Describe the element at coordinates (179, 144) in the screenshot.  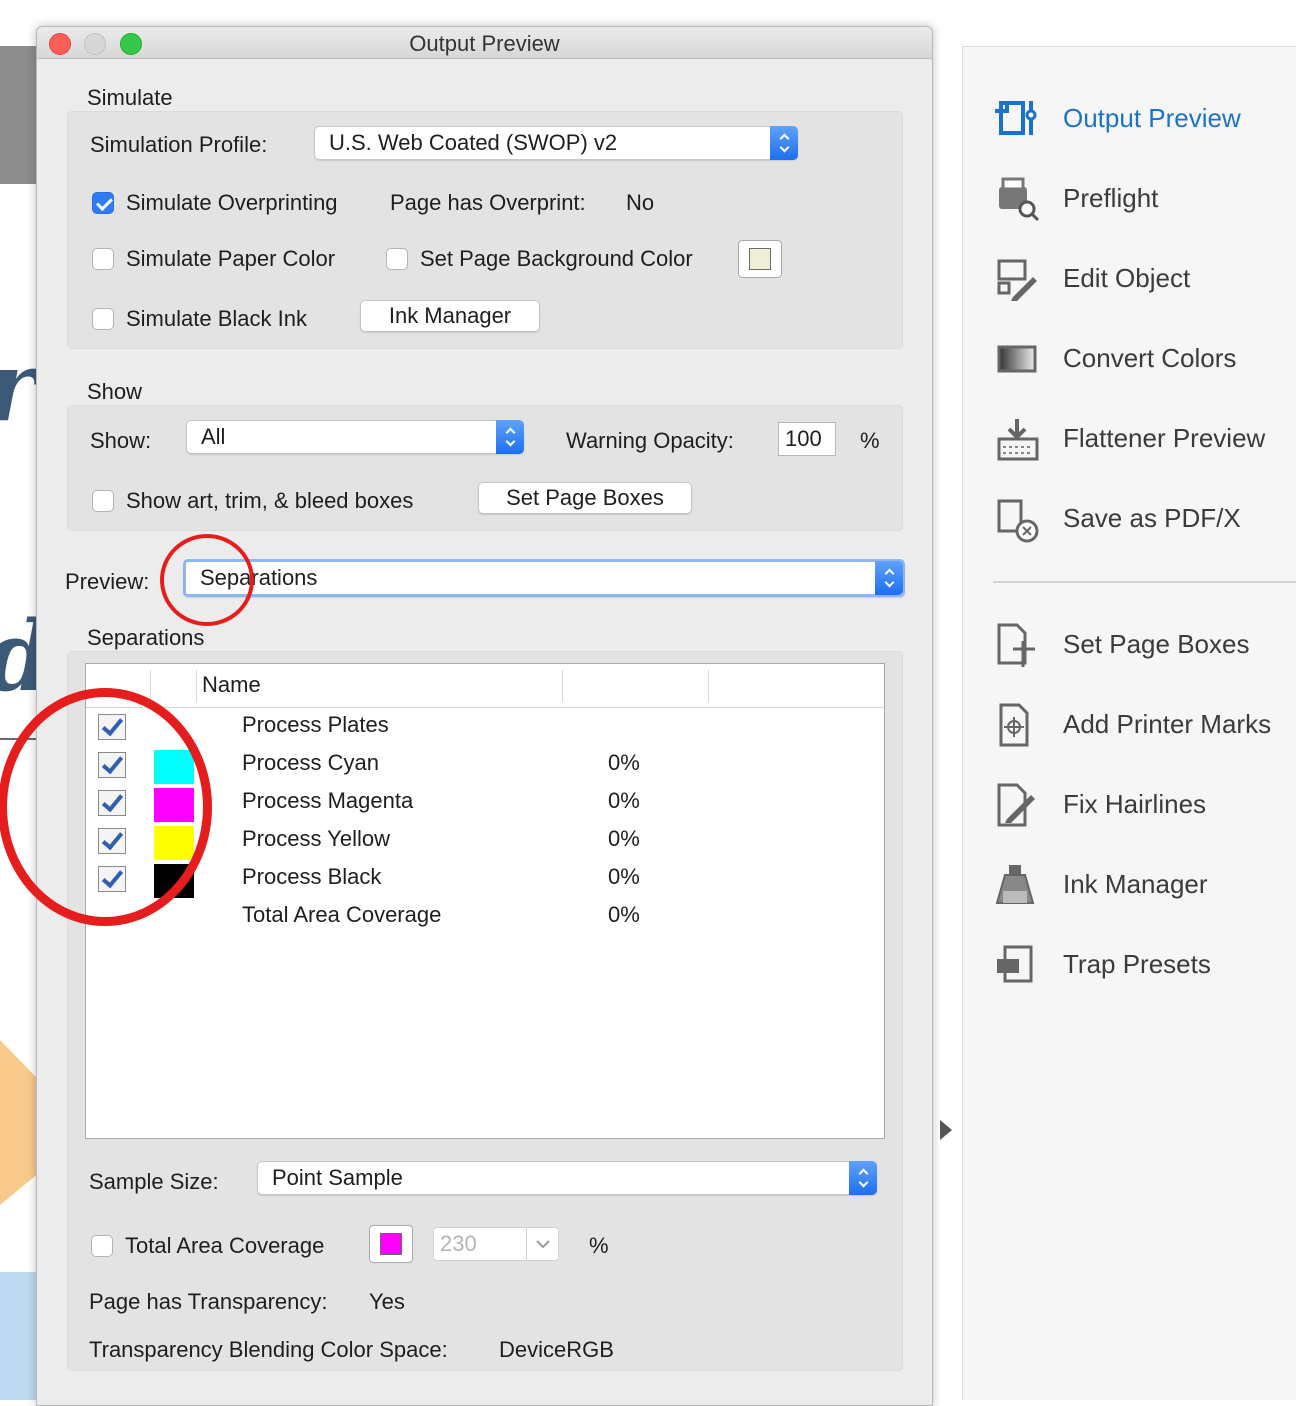
I see `simulation-profile-label: Simulation Profile:` at that location.